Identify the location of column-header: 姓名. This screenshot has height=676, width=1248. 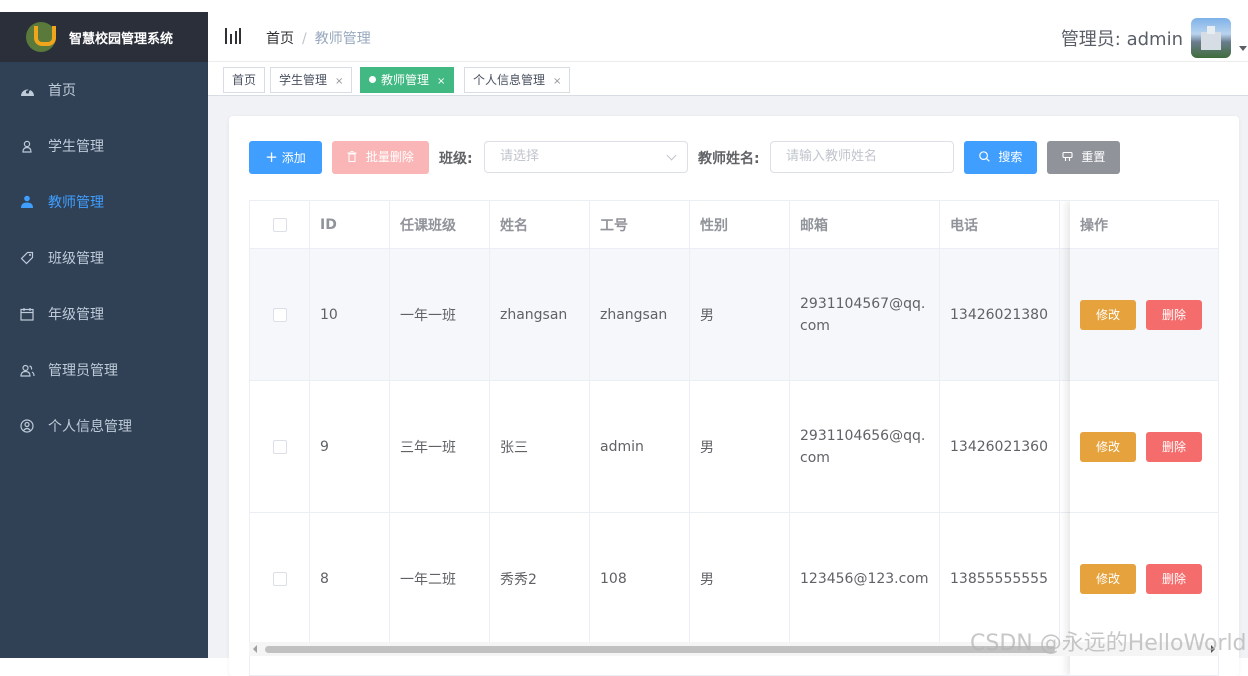
(540, 224).